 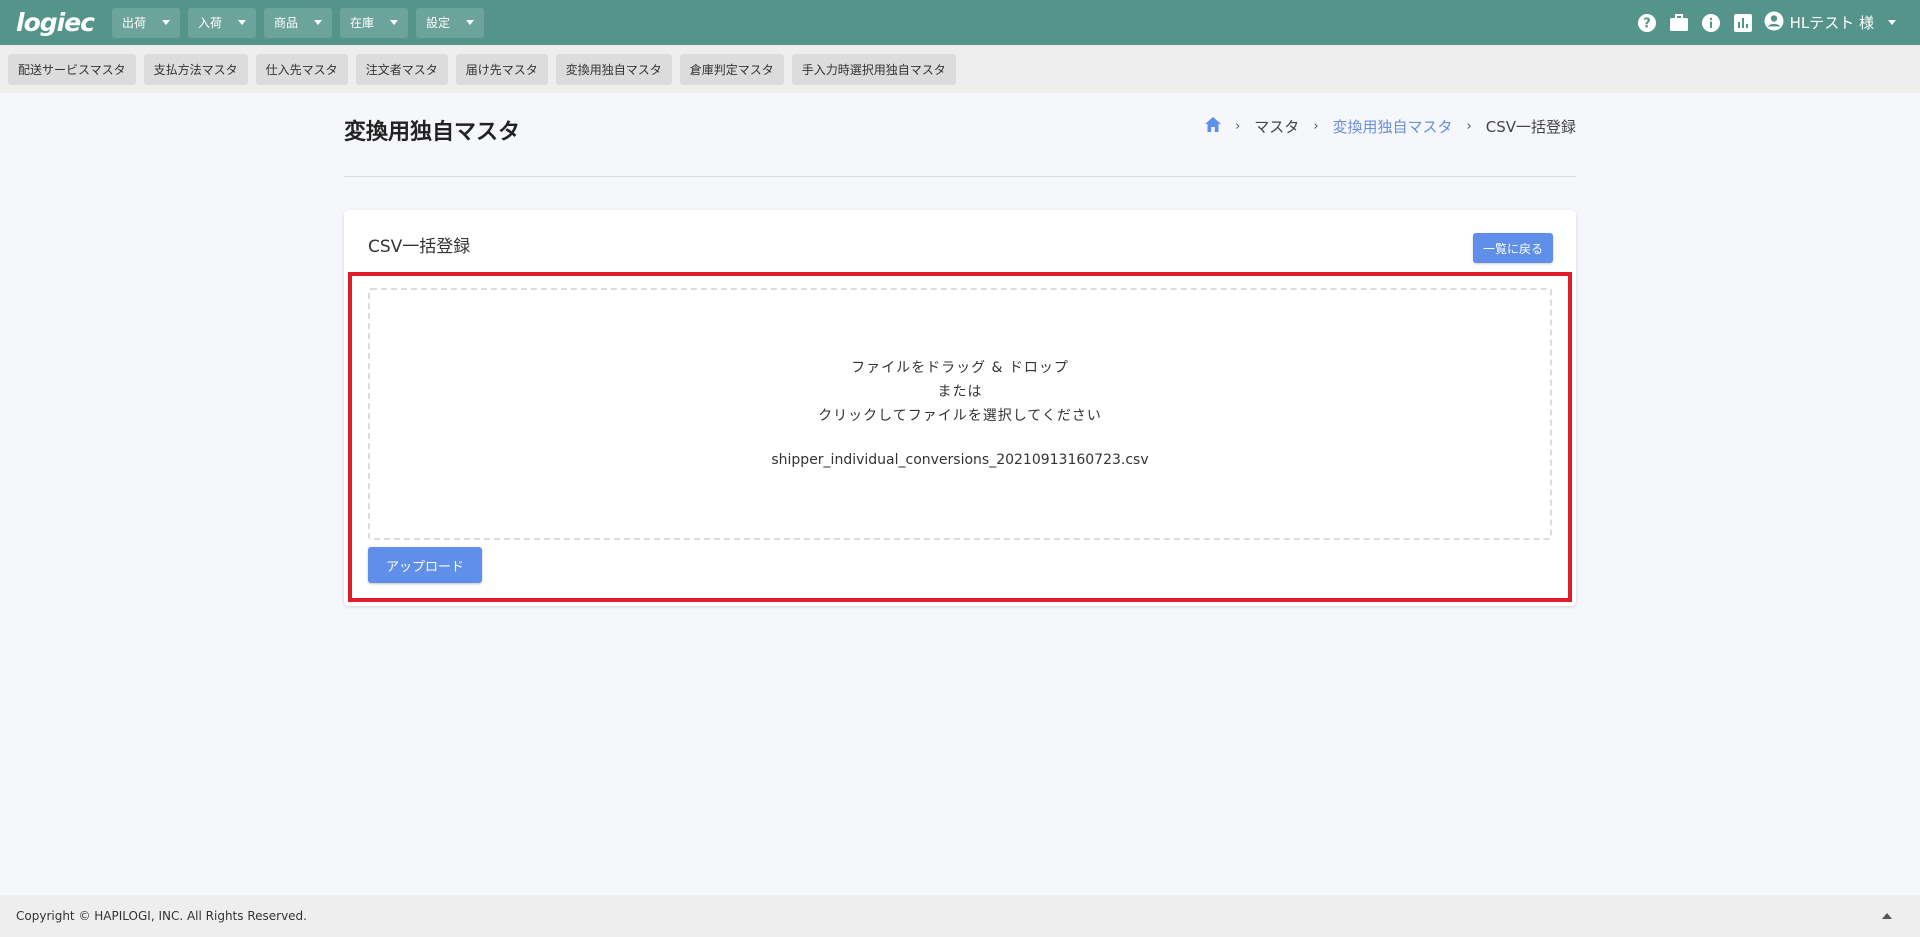 I want to click on subnav-manual-selection-master: 手入力時選択用独自マスタ, so click(x=873, y=69).